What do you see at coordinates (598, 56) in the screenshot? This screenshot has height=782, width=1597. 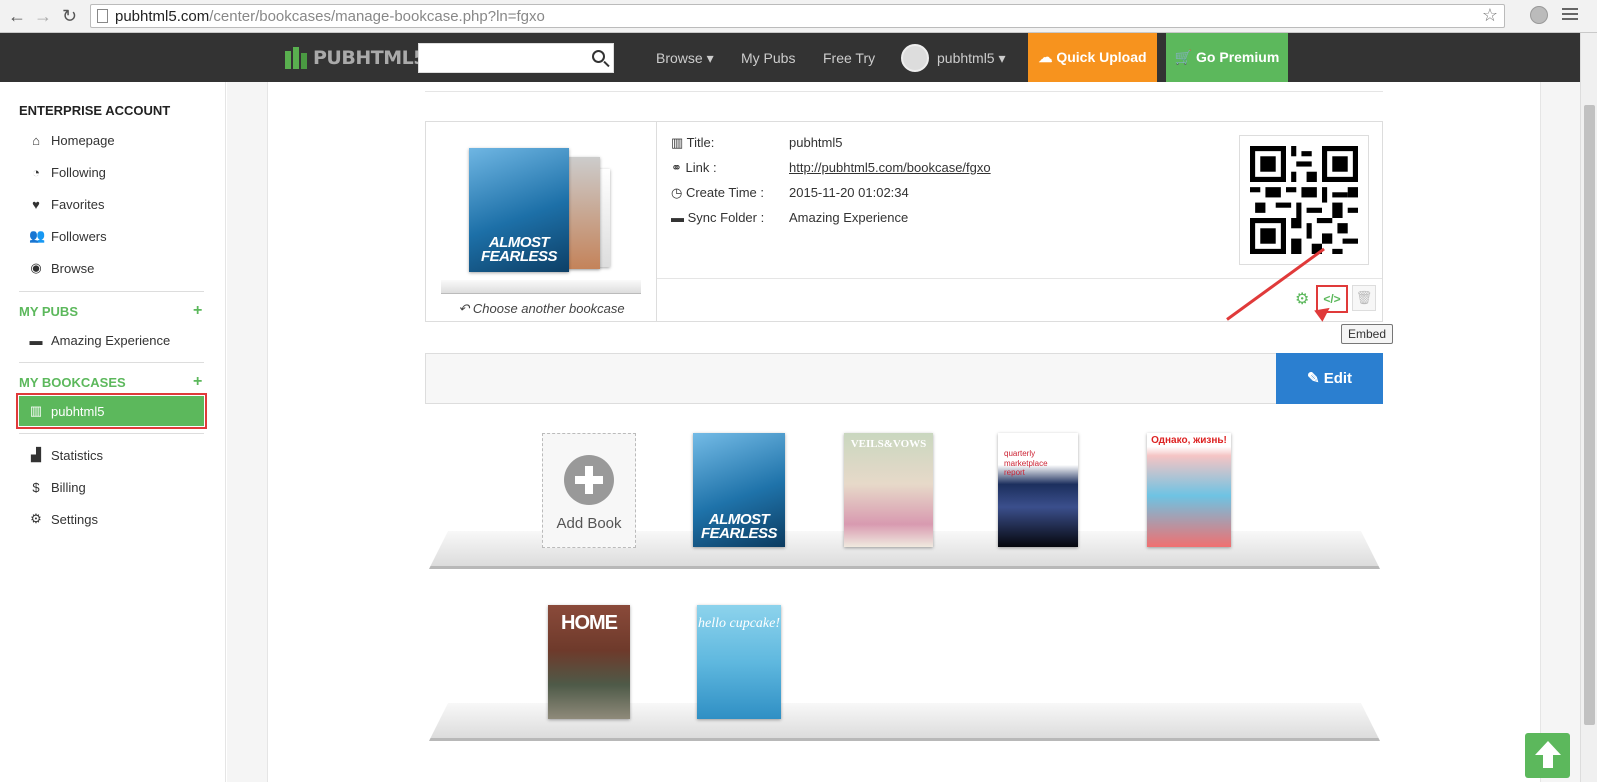 I see `search-icon` at bounding box center [598, 56].